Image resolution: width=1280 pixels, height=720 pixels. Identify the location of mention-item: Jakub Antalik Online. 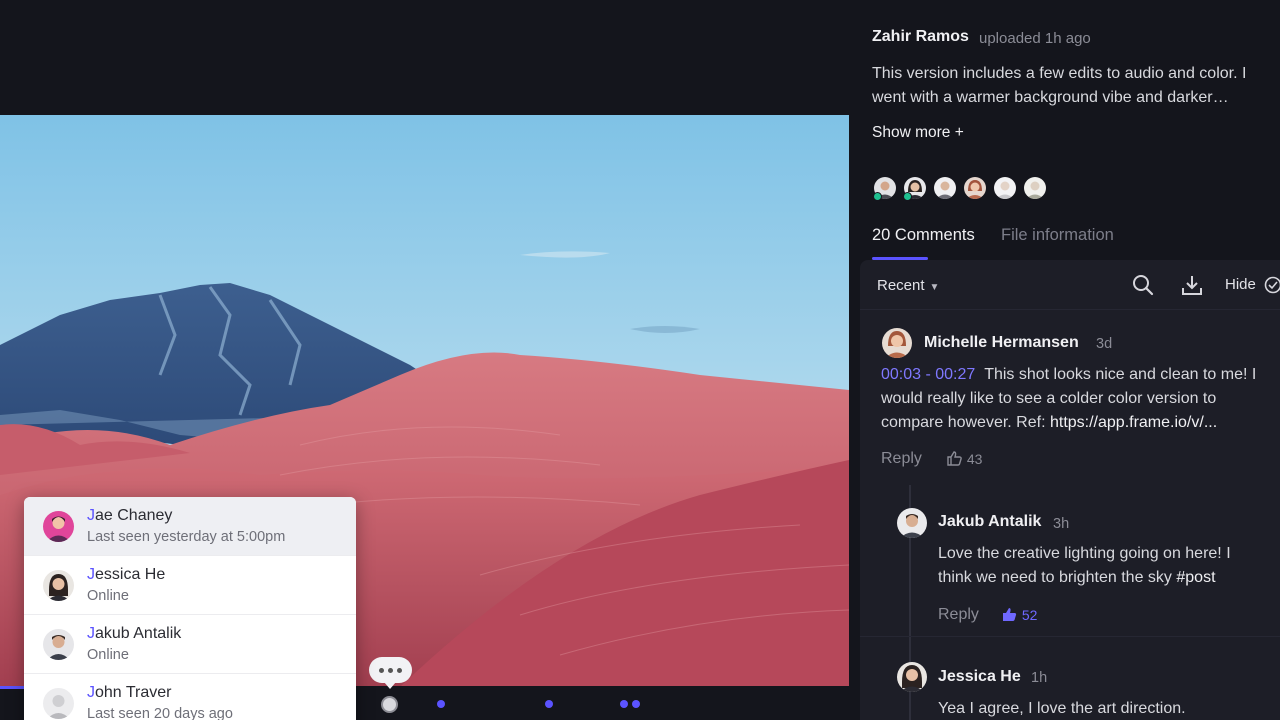
(190, 644).